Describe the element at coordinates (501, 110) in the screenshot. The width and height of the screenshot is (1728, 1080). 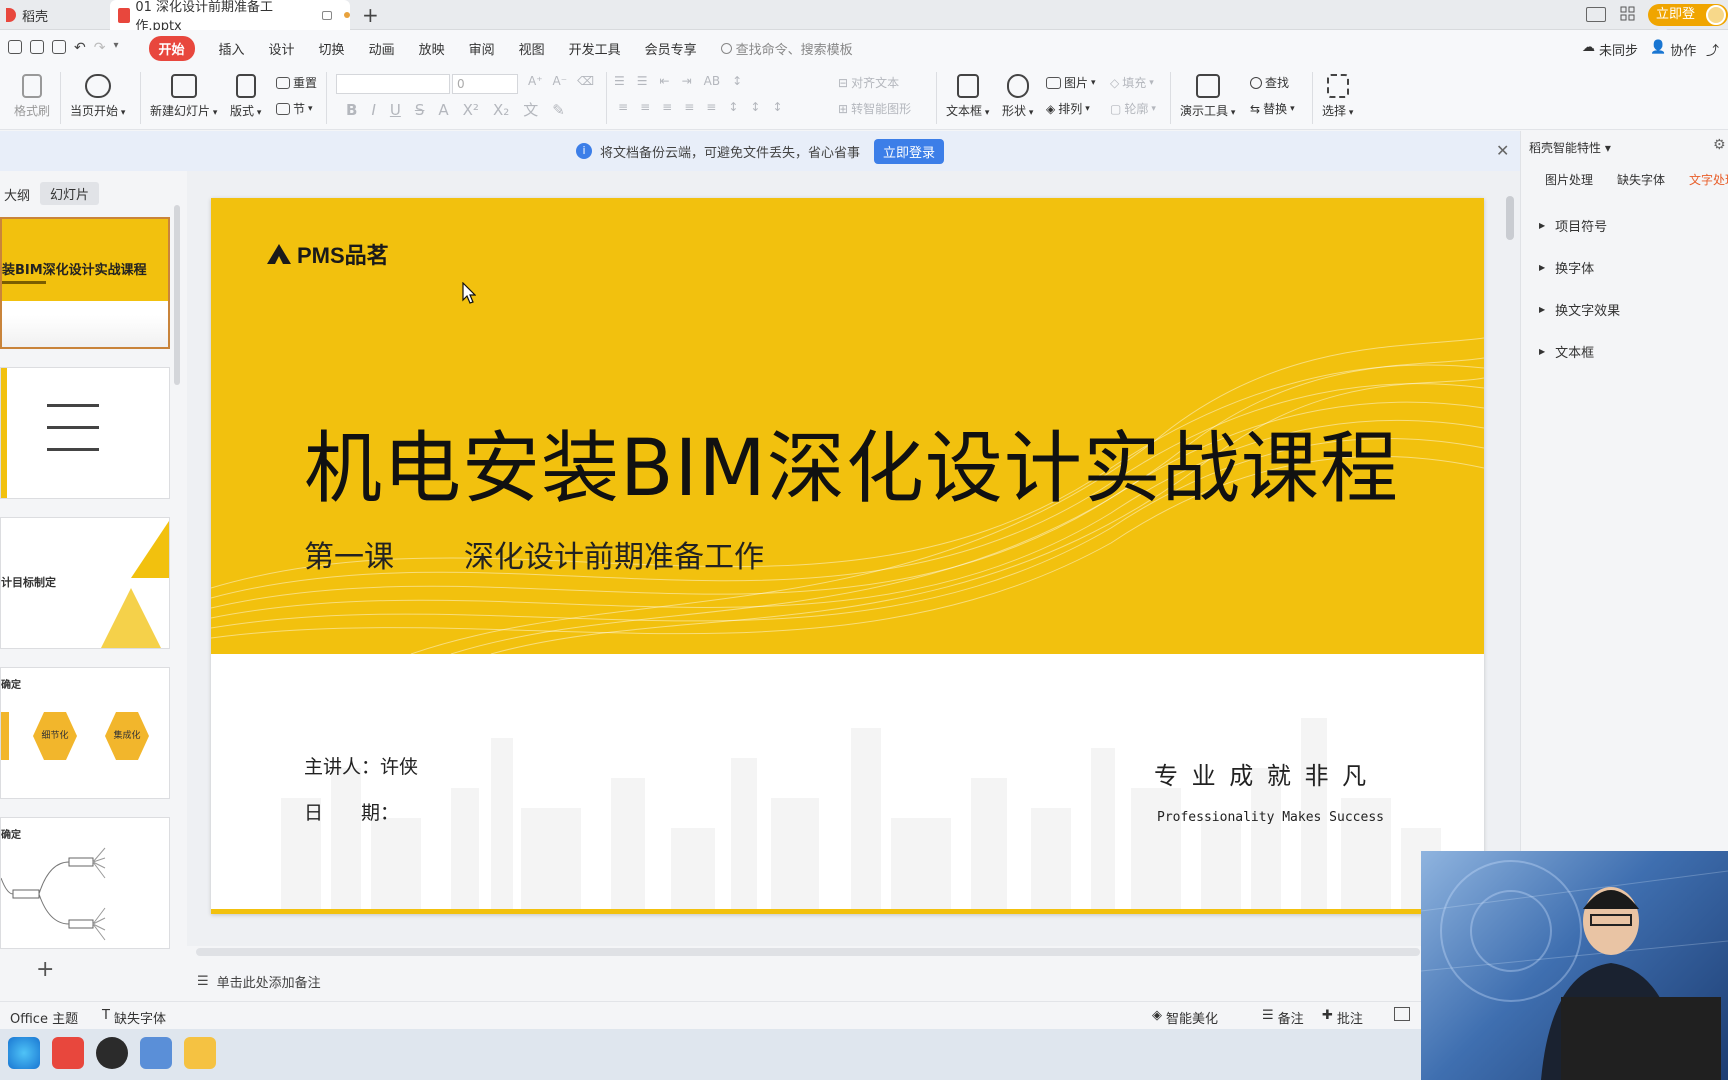
I see `subscript-icon: X₂` at that location.